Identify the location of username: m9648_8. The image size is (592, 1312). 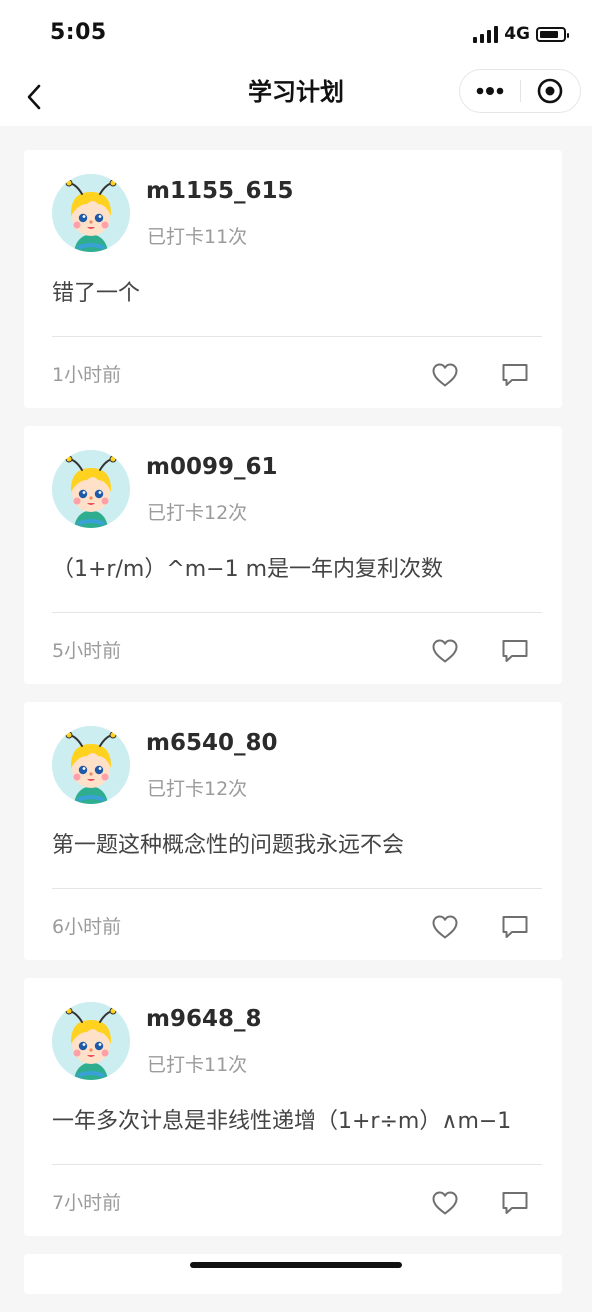
(203, 1019).